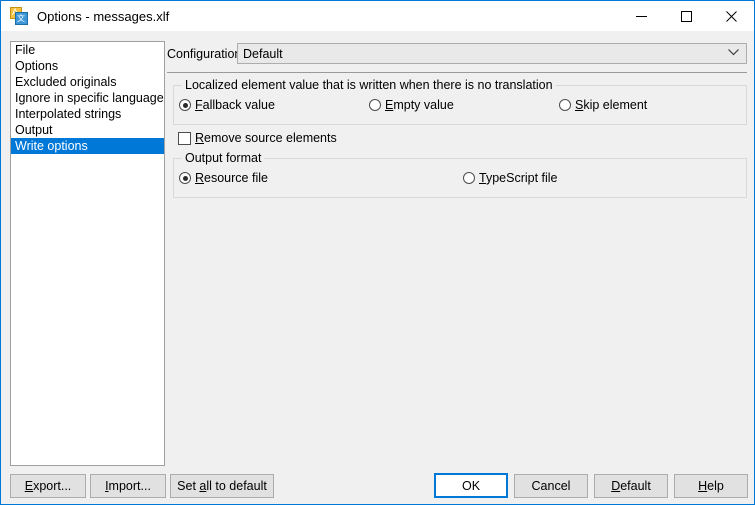 The height and width of the screenshot is (505, 755). What do you see at coordinates (206, 54) in the screenshot?
I see `configuration-label: Configuration:` at bounding box center [206, 54].